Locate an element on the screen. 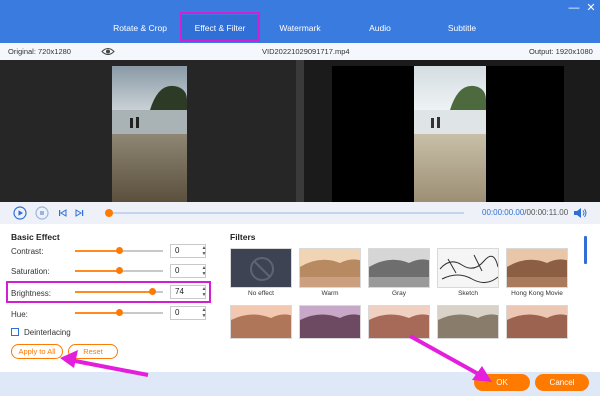 The width and height of the screenshot is (600, 396). time-display: 00:00:00.00/00:00:11.00 is located at coordinates (525, 212).